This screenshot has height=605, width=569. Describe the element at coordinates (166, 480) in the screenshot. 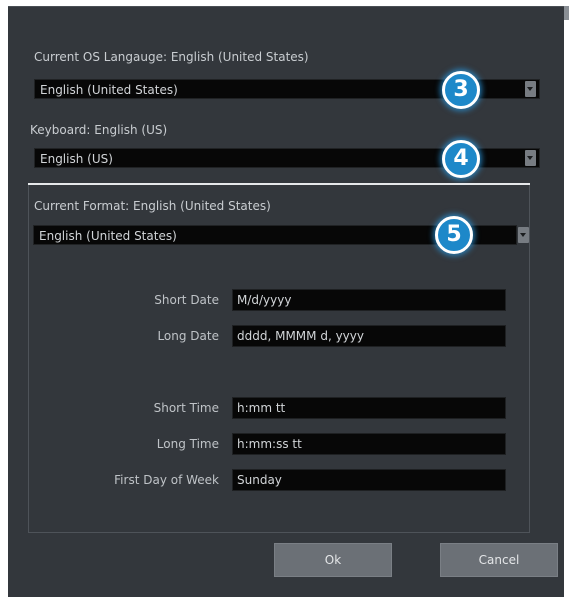

I see `first-day-label: First Day of Week` at that location.